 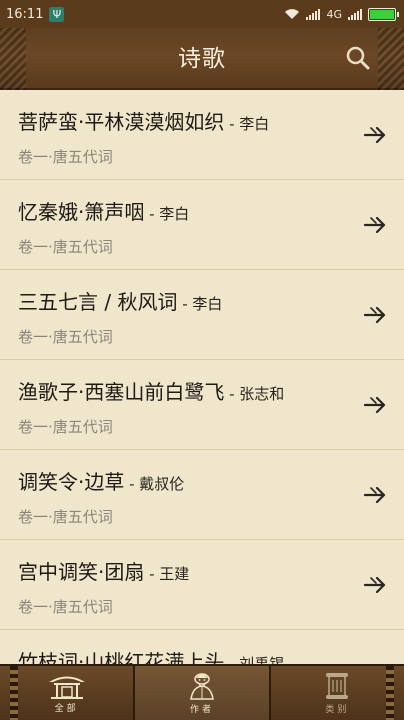 I want to click on poem-title-text: 调笑令·边草, so click(x=71, y=482).